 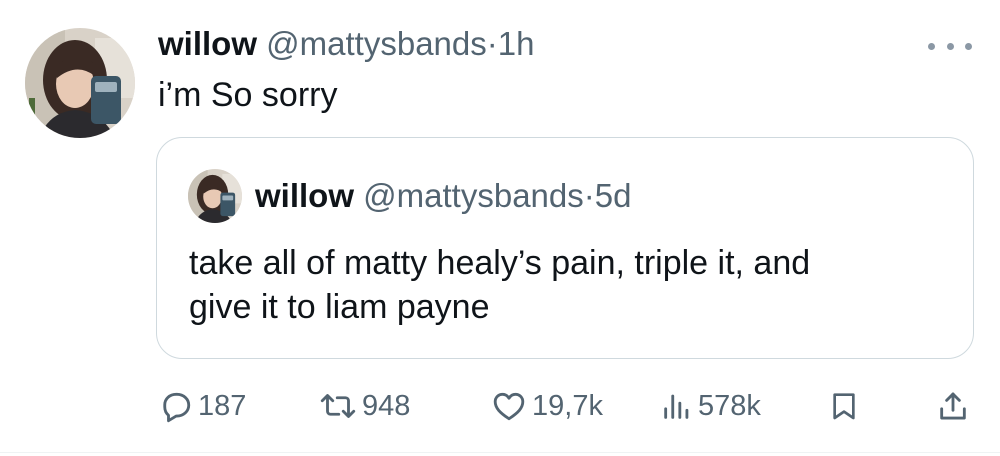 I want to click on tweet-header: willow @mattysbands·1h, so click(x=346, y=44).